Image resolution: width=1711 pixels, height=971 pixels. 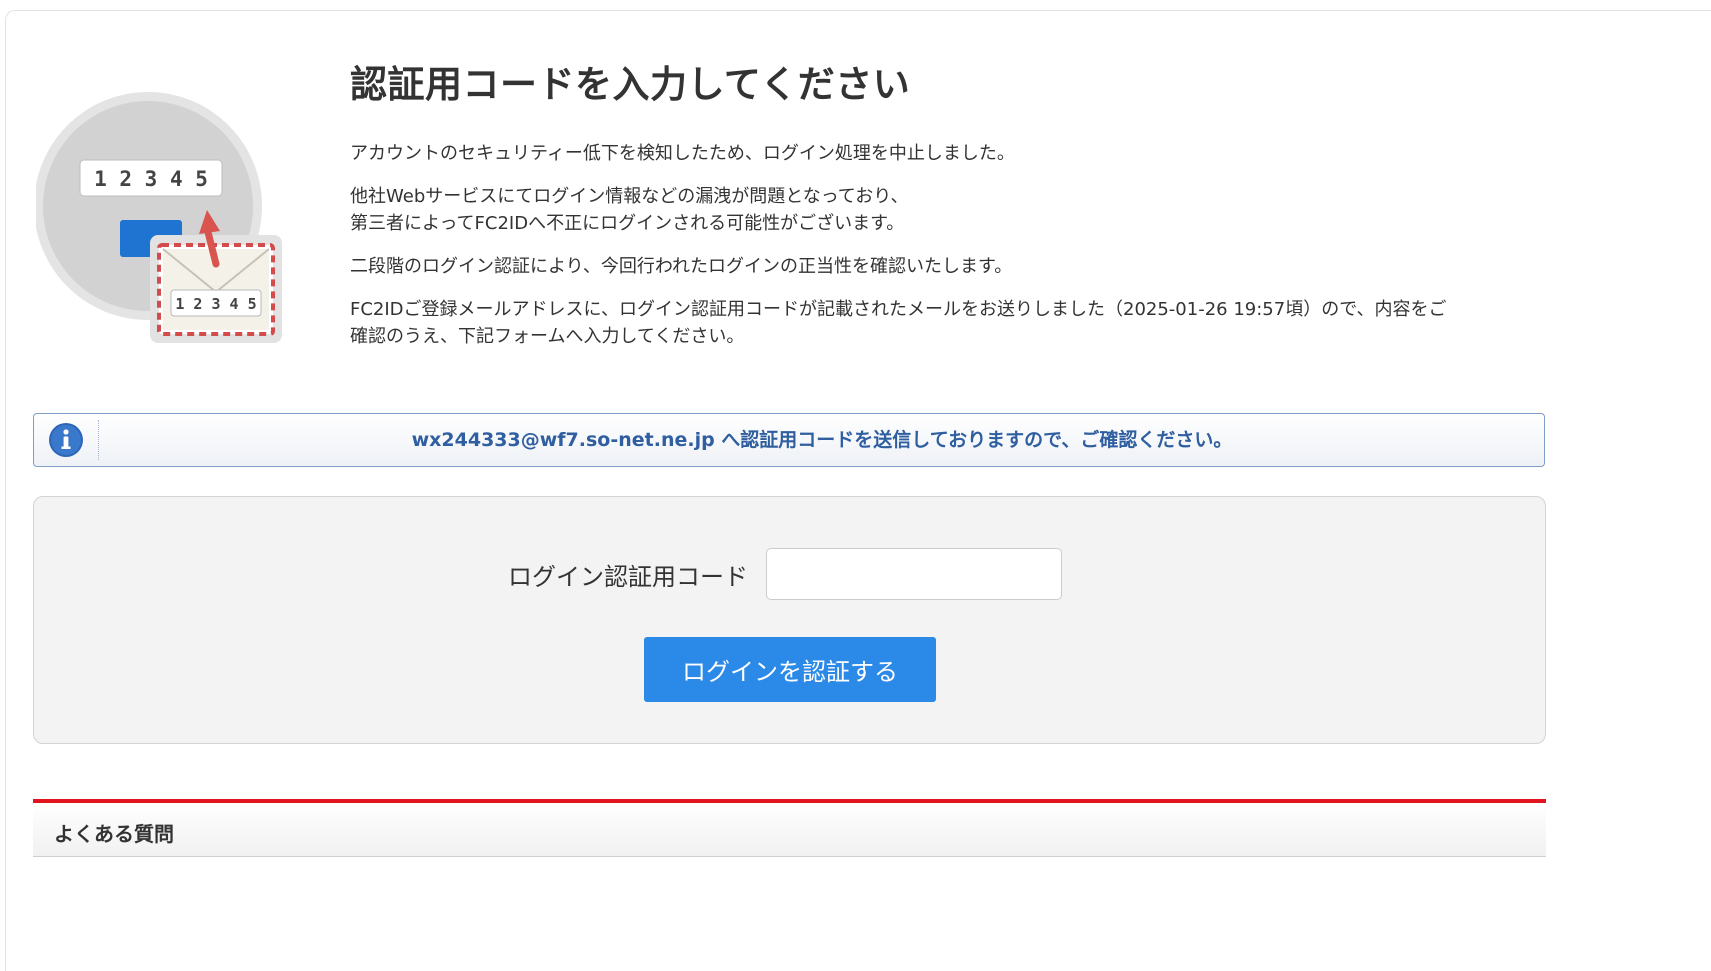 I want to click on description-line: 確認のうえ、下記フォームへ入力してください。, so click(x=547, y=336).